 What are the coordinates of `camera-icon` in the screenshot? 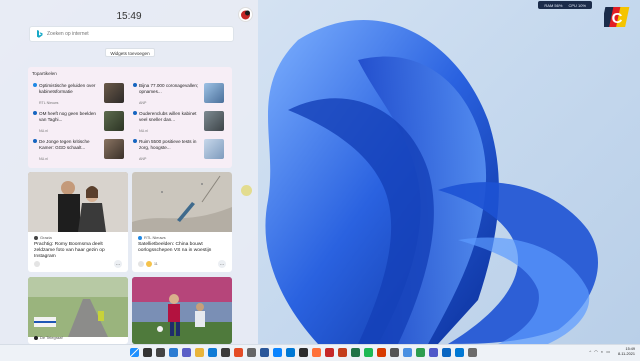 It's located at (394, 352).